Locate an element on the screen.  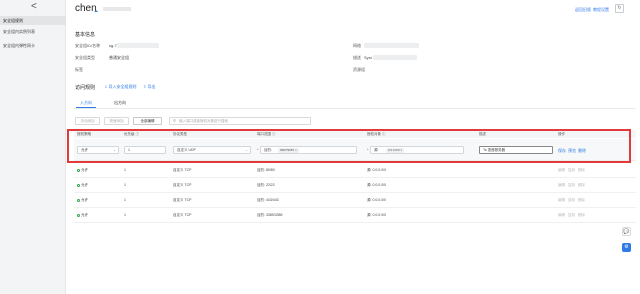
port-cell: 目的: 443/443 is located at coordinates (268, 200).